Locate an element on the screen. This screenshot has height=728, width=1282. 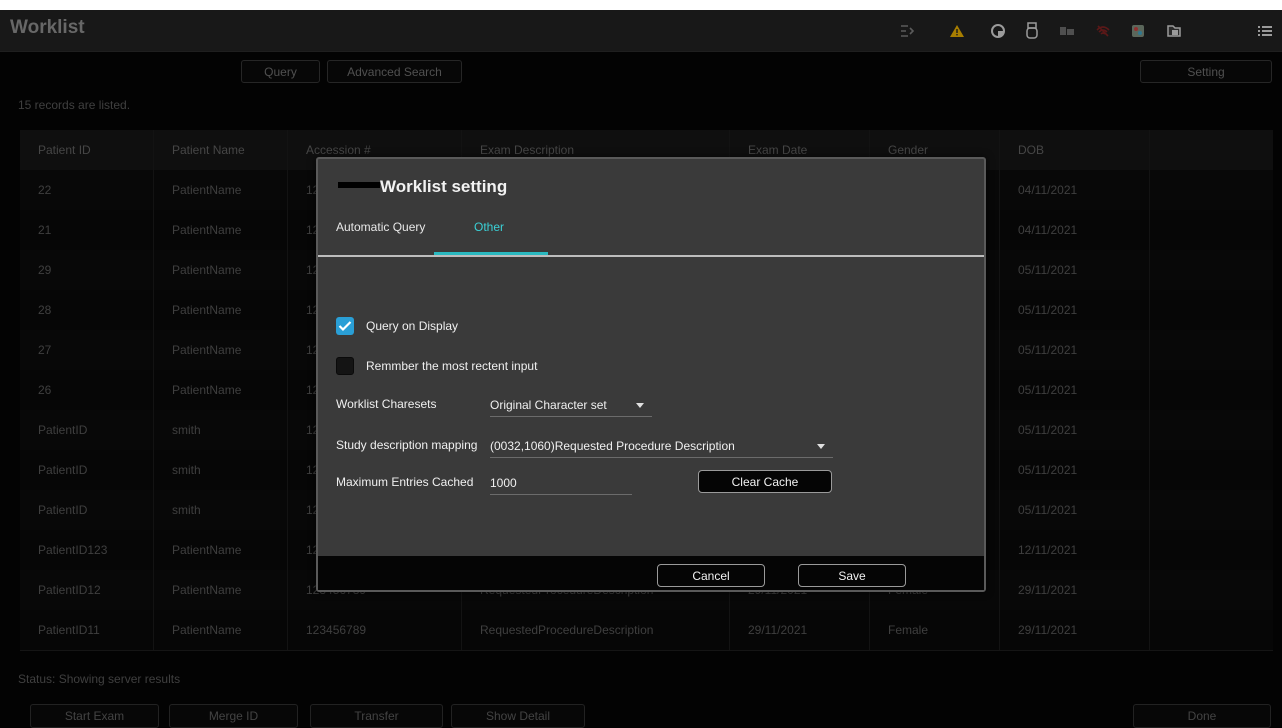
dialog-title: Worklist setting is located at coordinates (444, 186).